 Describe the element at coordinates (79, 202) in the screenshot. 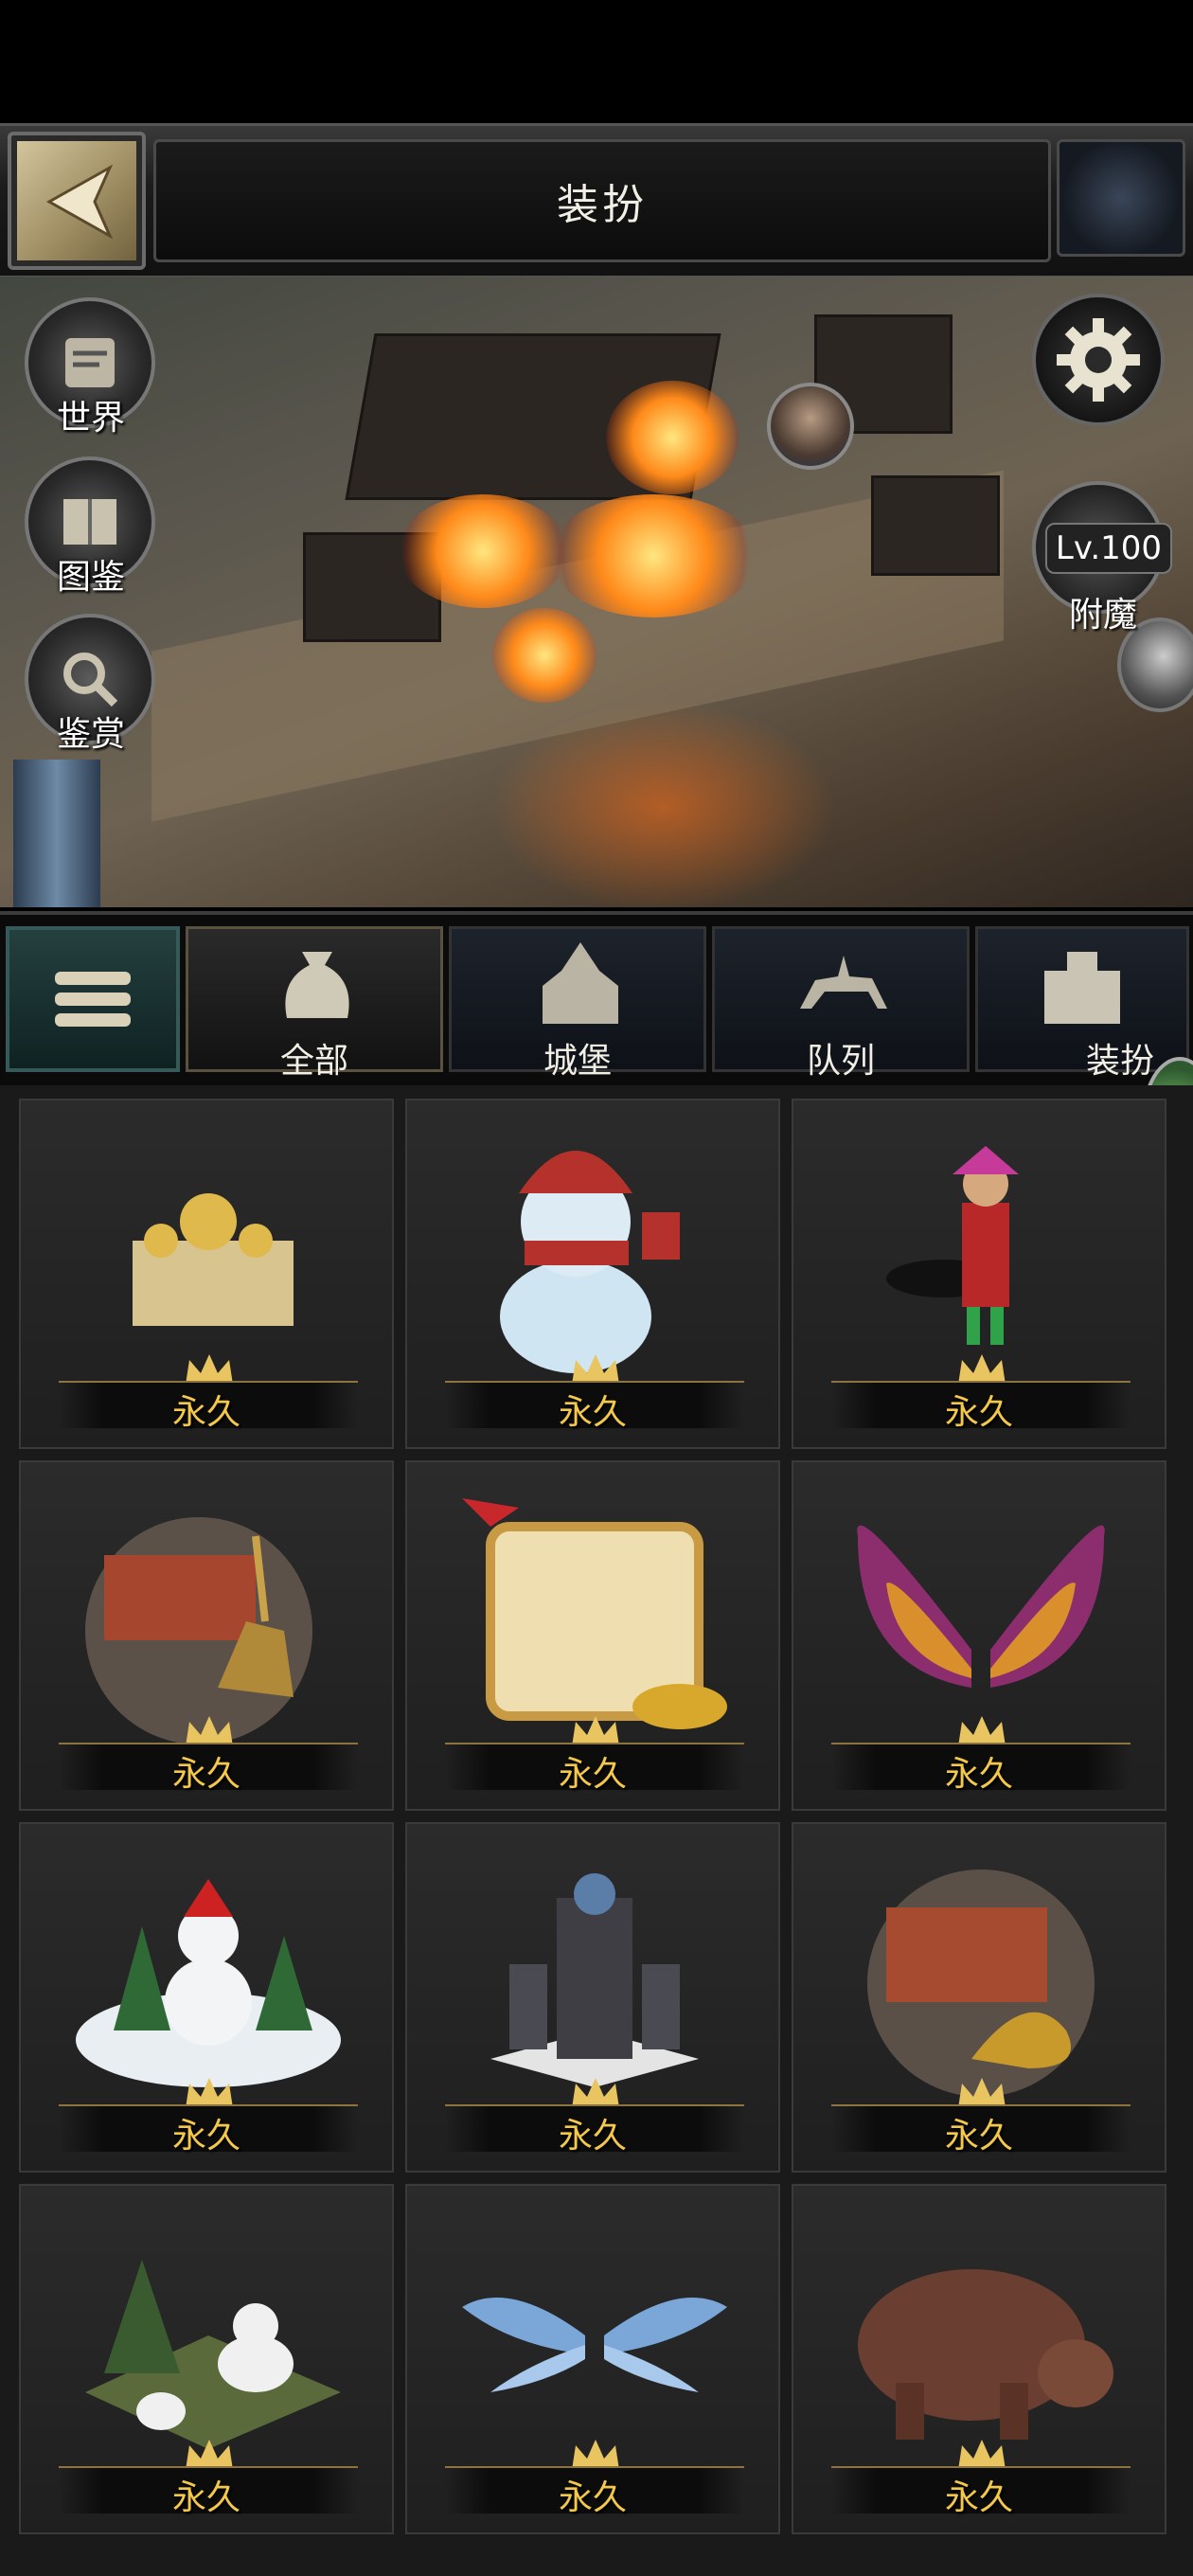

I see `chevron-left-icon` at that location.